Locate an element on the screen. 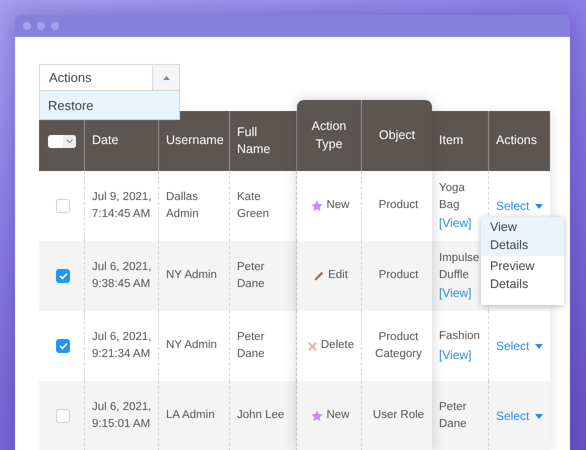 The width and height of the screenshot is (586, 450). item-text: Peter Dane is located at coordinates (453, 416).